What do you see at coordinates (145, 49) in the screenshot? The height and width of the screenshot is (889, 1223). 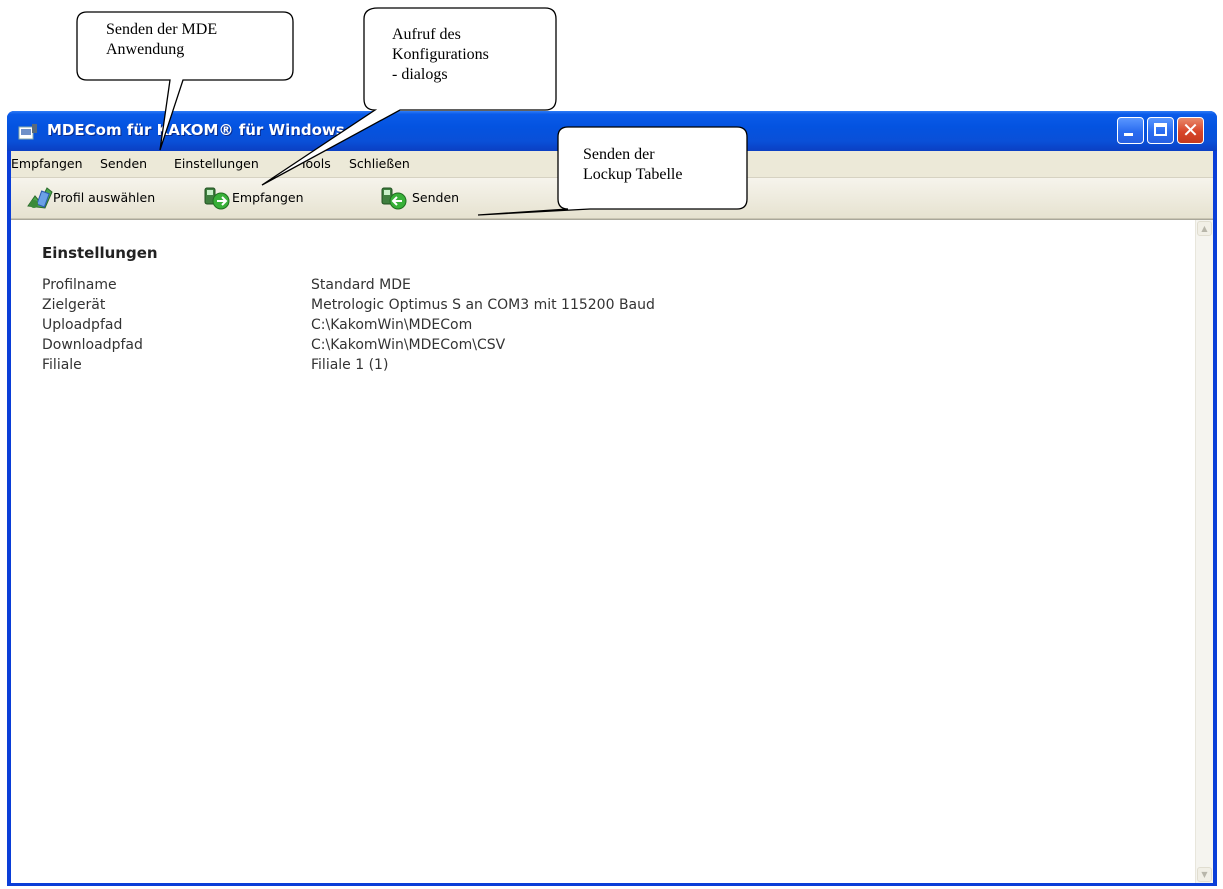 I see `callout-line: Anwendung` at bounding box center [145, 49].